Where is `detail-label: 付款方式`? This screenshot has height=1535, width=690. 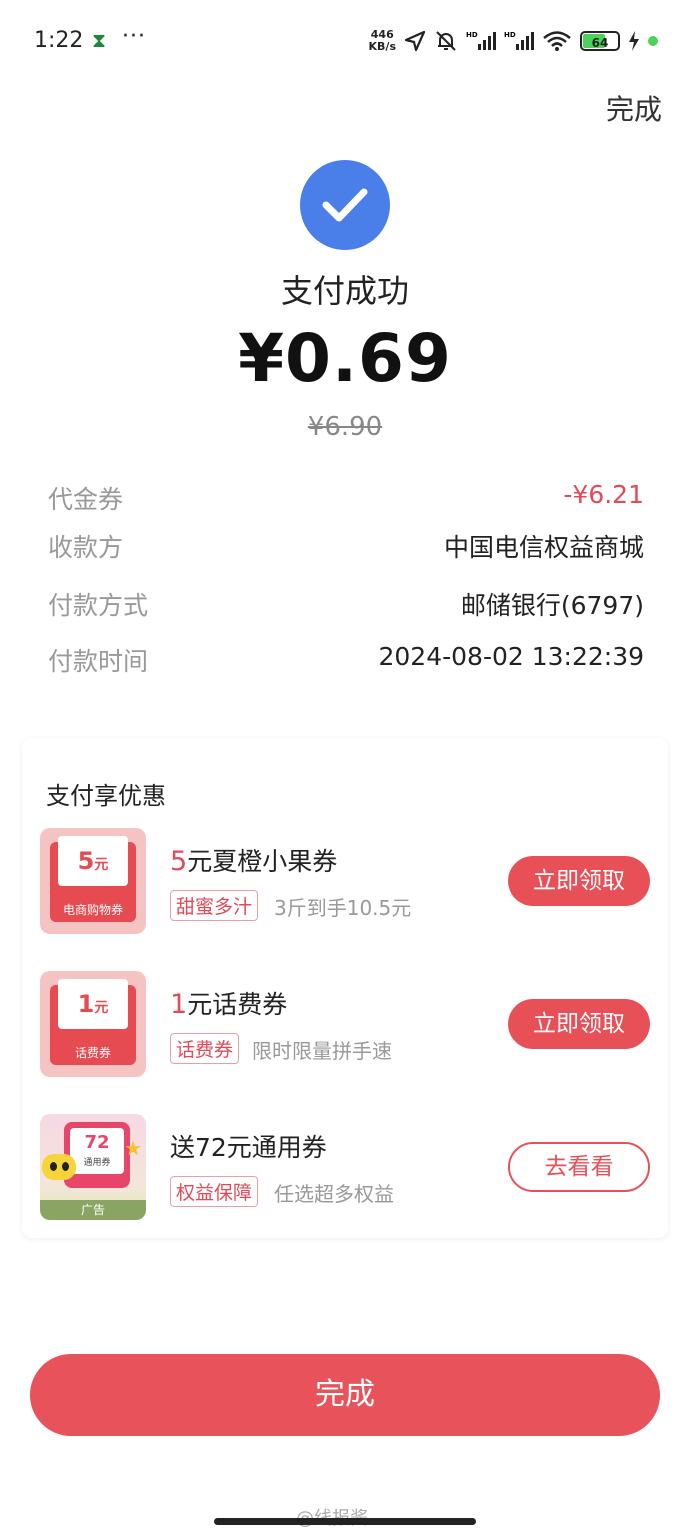 detail-label: 付款方式 is located at coordinates (98, 605).